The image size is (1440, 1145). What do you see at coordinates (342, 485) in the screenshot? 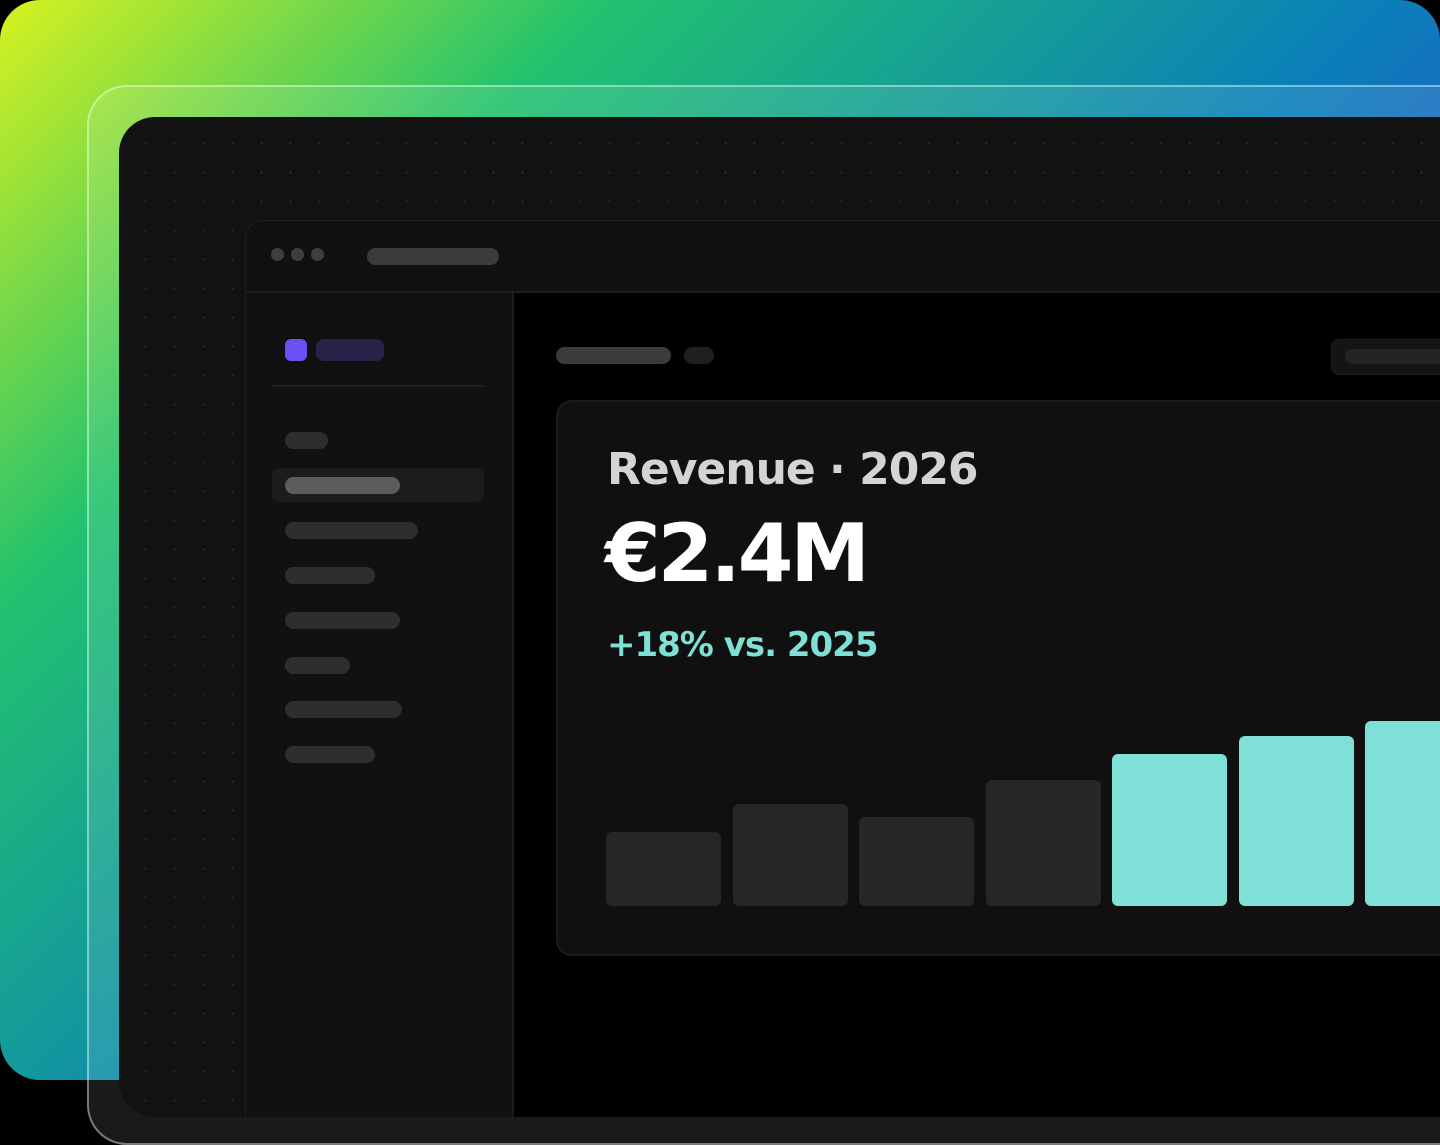
I see `sidebar-item-label` at bounding box center [342, 485].